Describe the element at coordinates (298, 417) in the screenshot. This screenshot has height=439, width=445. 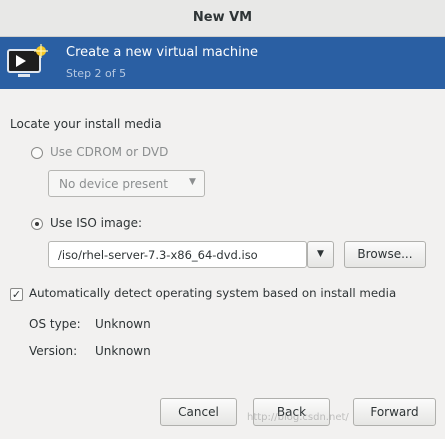
I see `watermark-text: http://blog.csdn.net/` at that location.